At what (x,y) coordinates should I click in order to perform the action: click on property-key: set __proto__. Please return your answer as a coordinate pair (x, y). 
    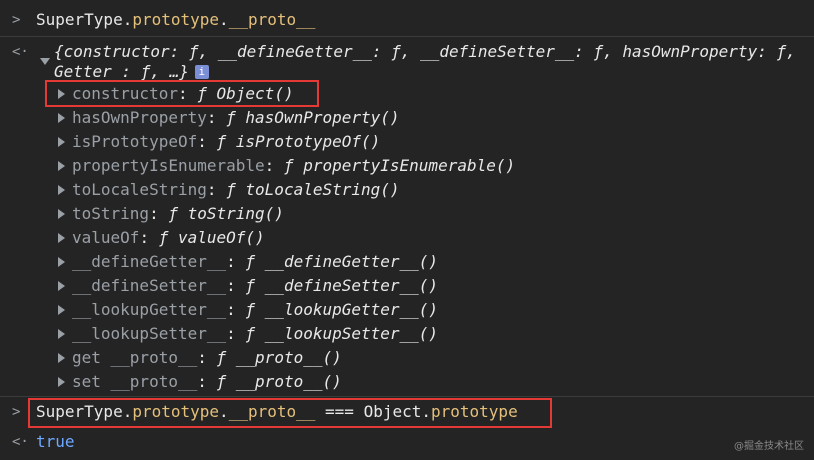
    Looking at the image, I should click on (135, 381).